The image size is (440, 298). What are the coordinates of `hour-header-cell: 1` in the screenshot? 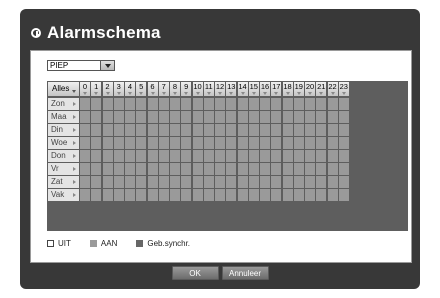 It's located at (96, 89).